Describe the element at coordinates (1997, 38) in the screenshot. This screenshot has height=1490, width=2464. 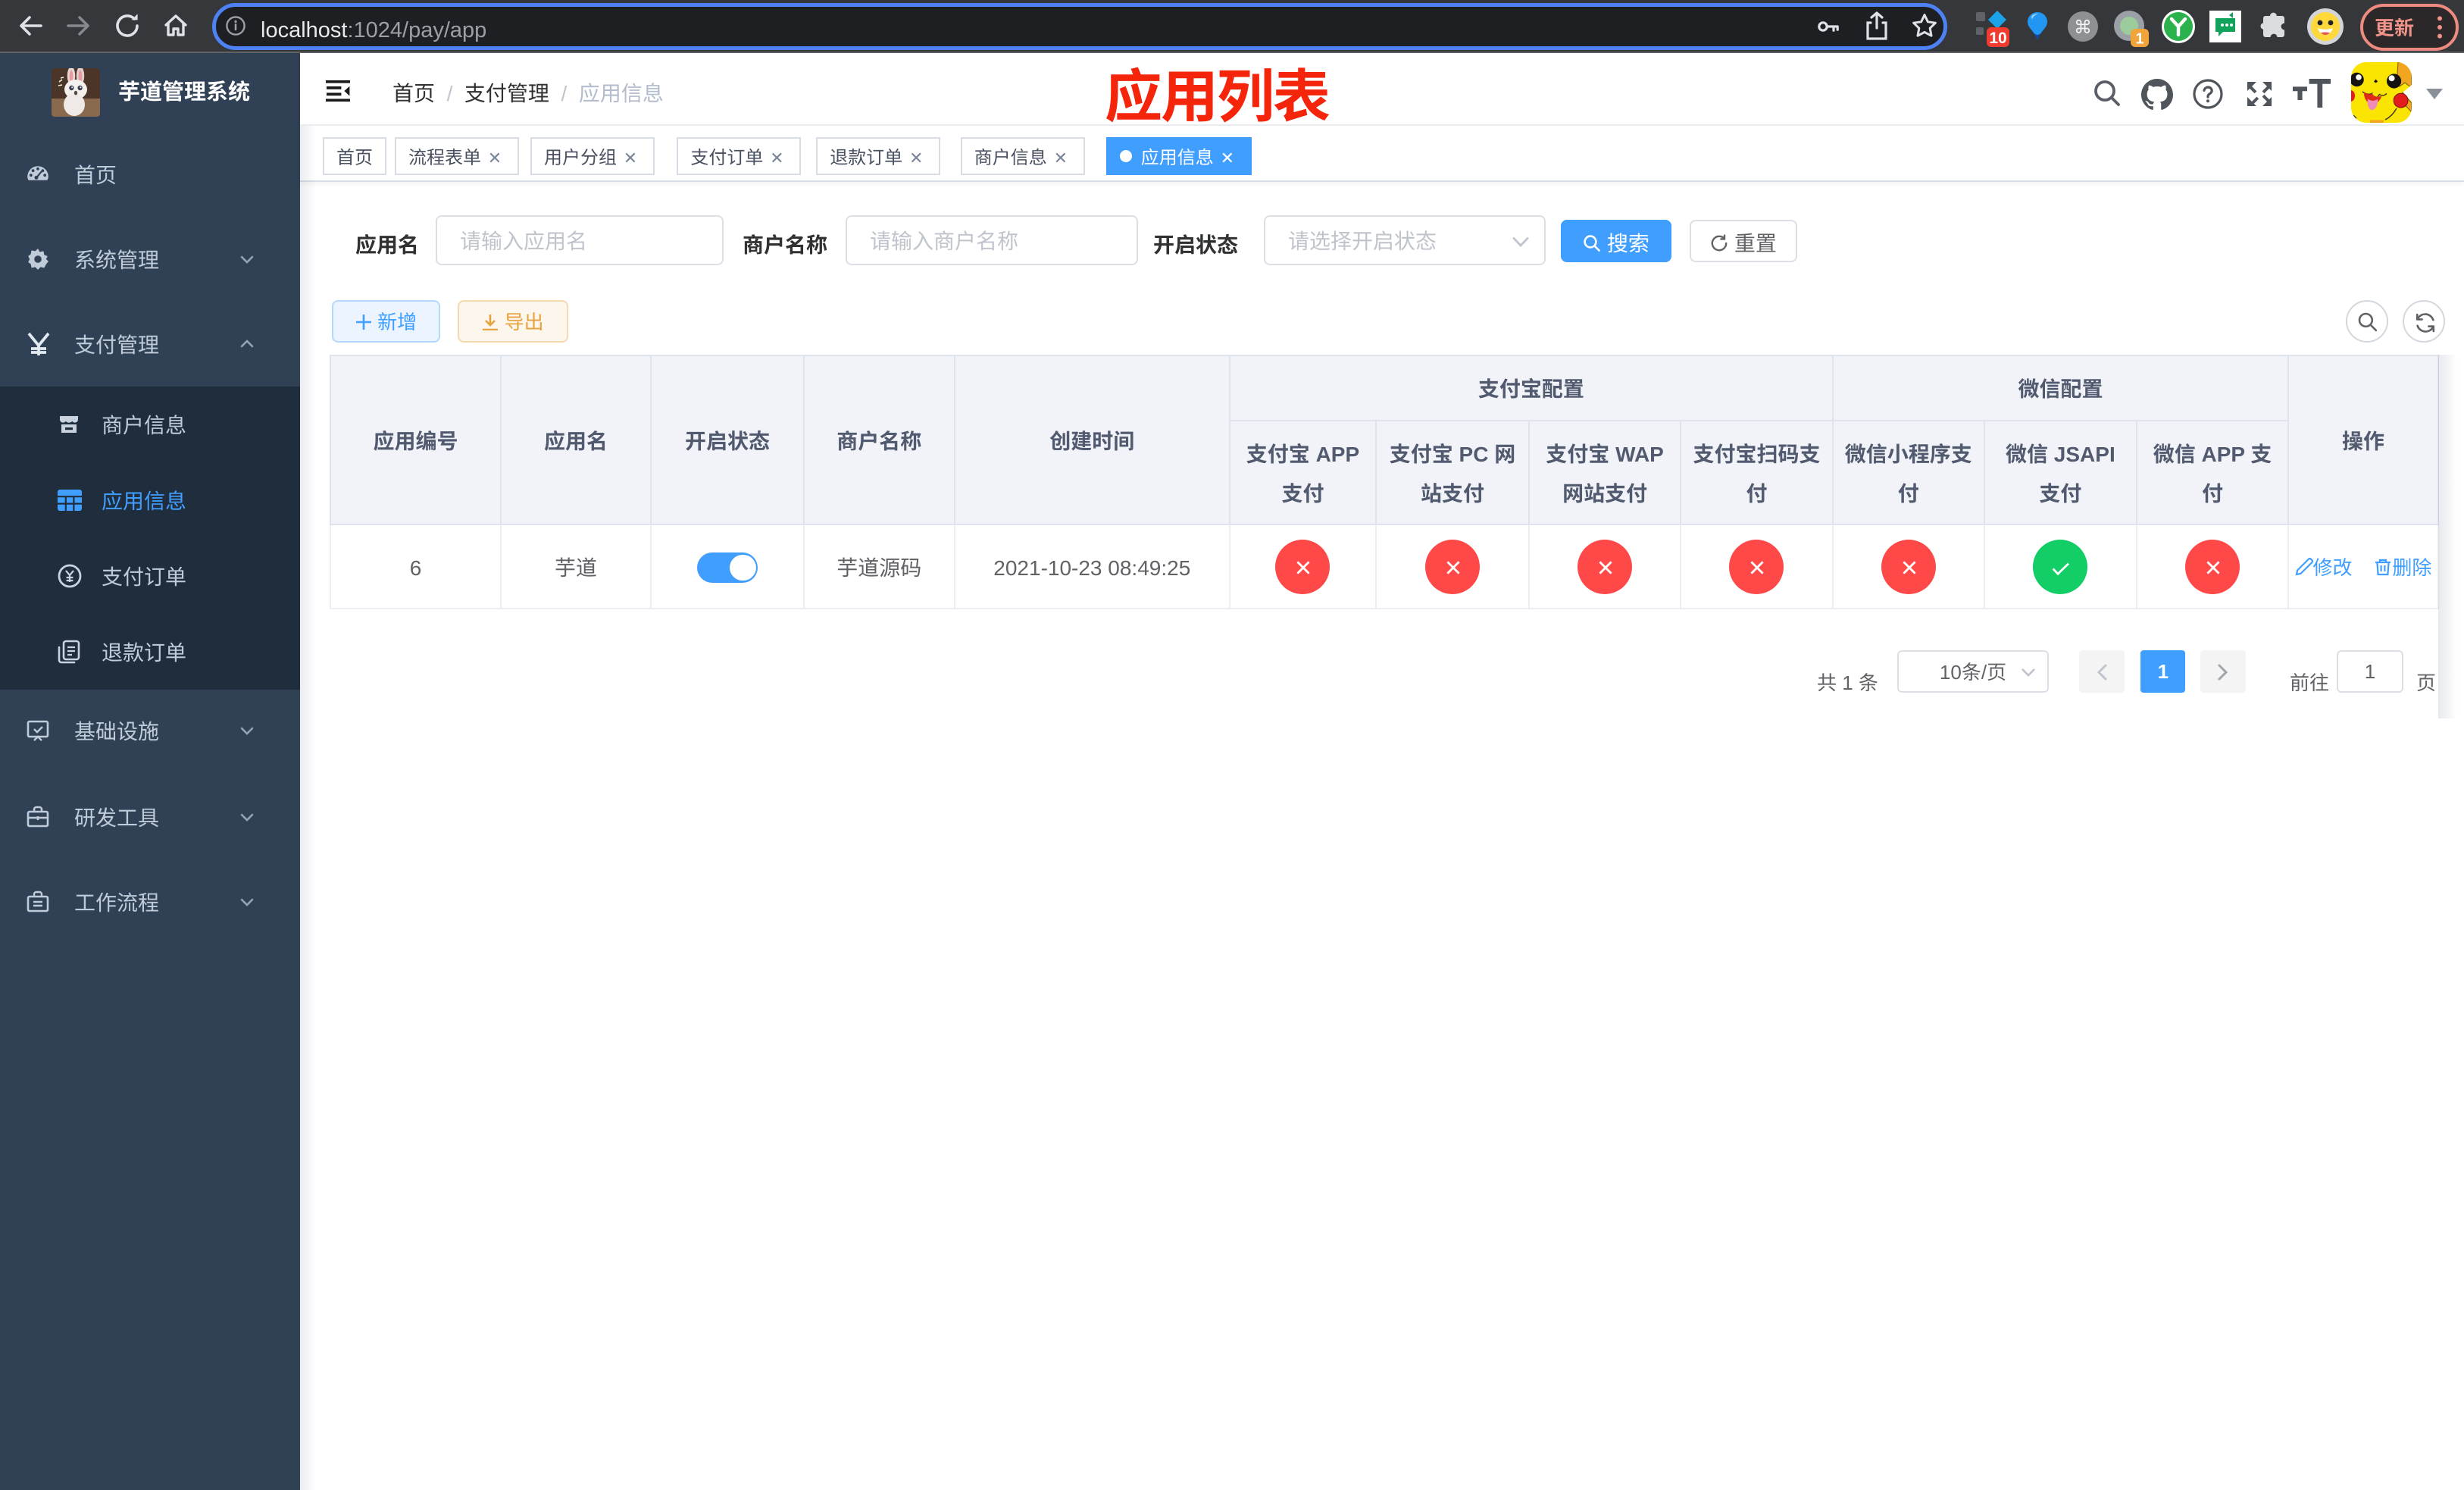
I see `svg-text: 10` at that location.